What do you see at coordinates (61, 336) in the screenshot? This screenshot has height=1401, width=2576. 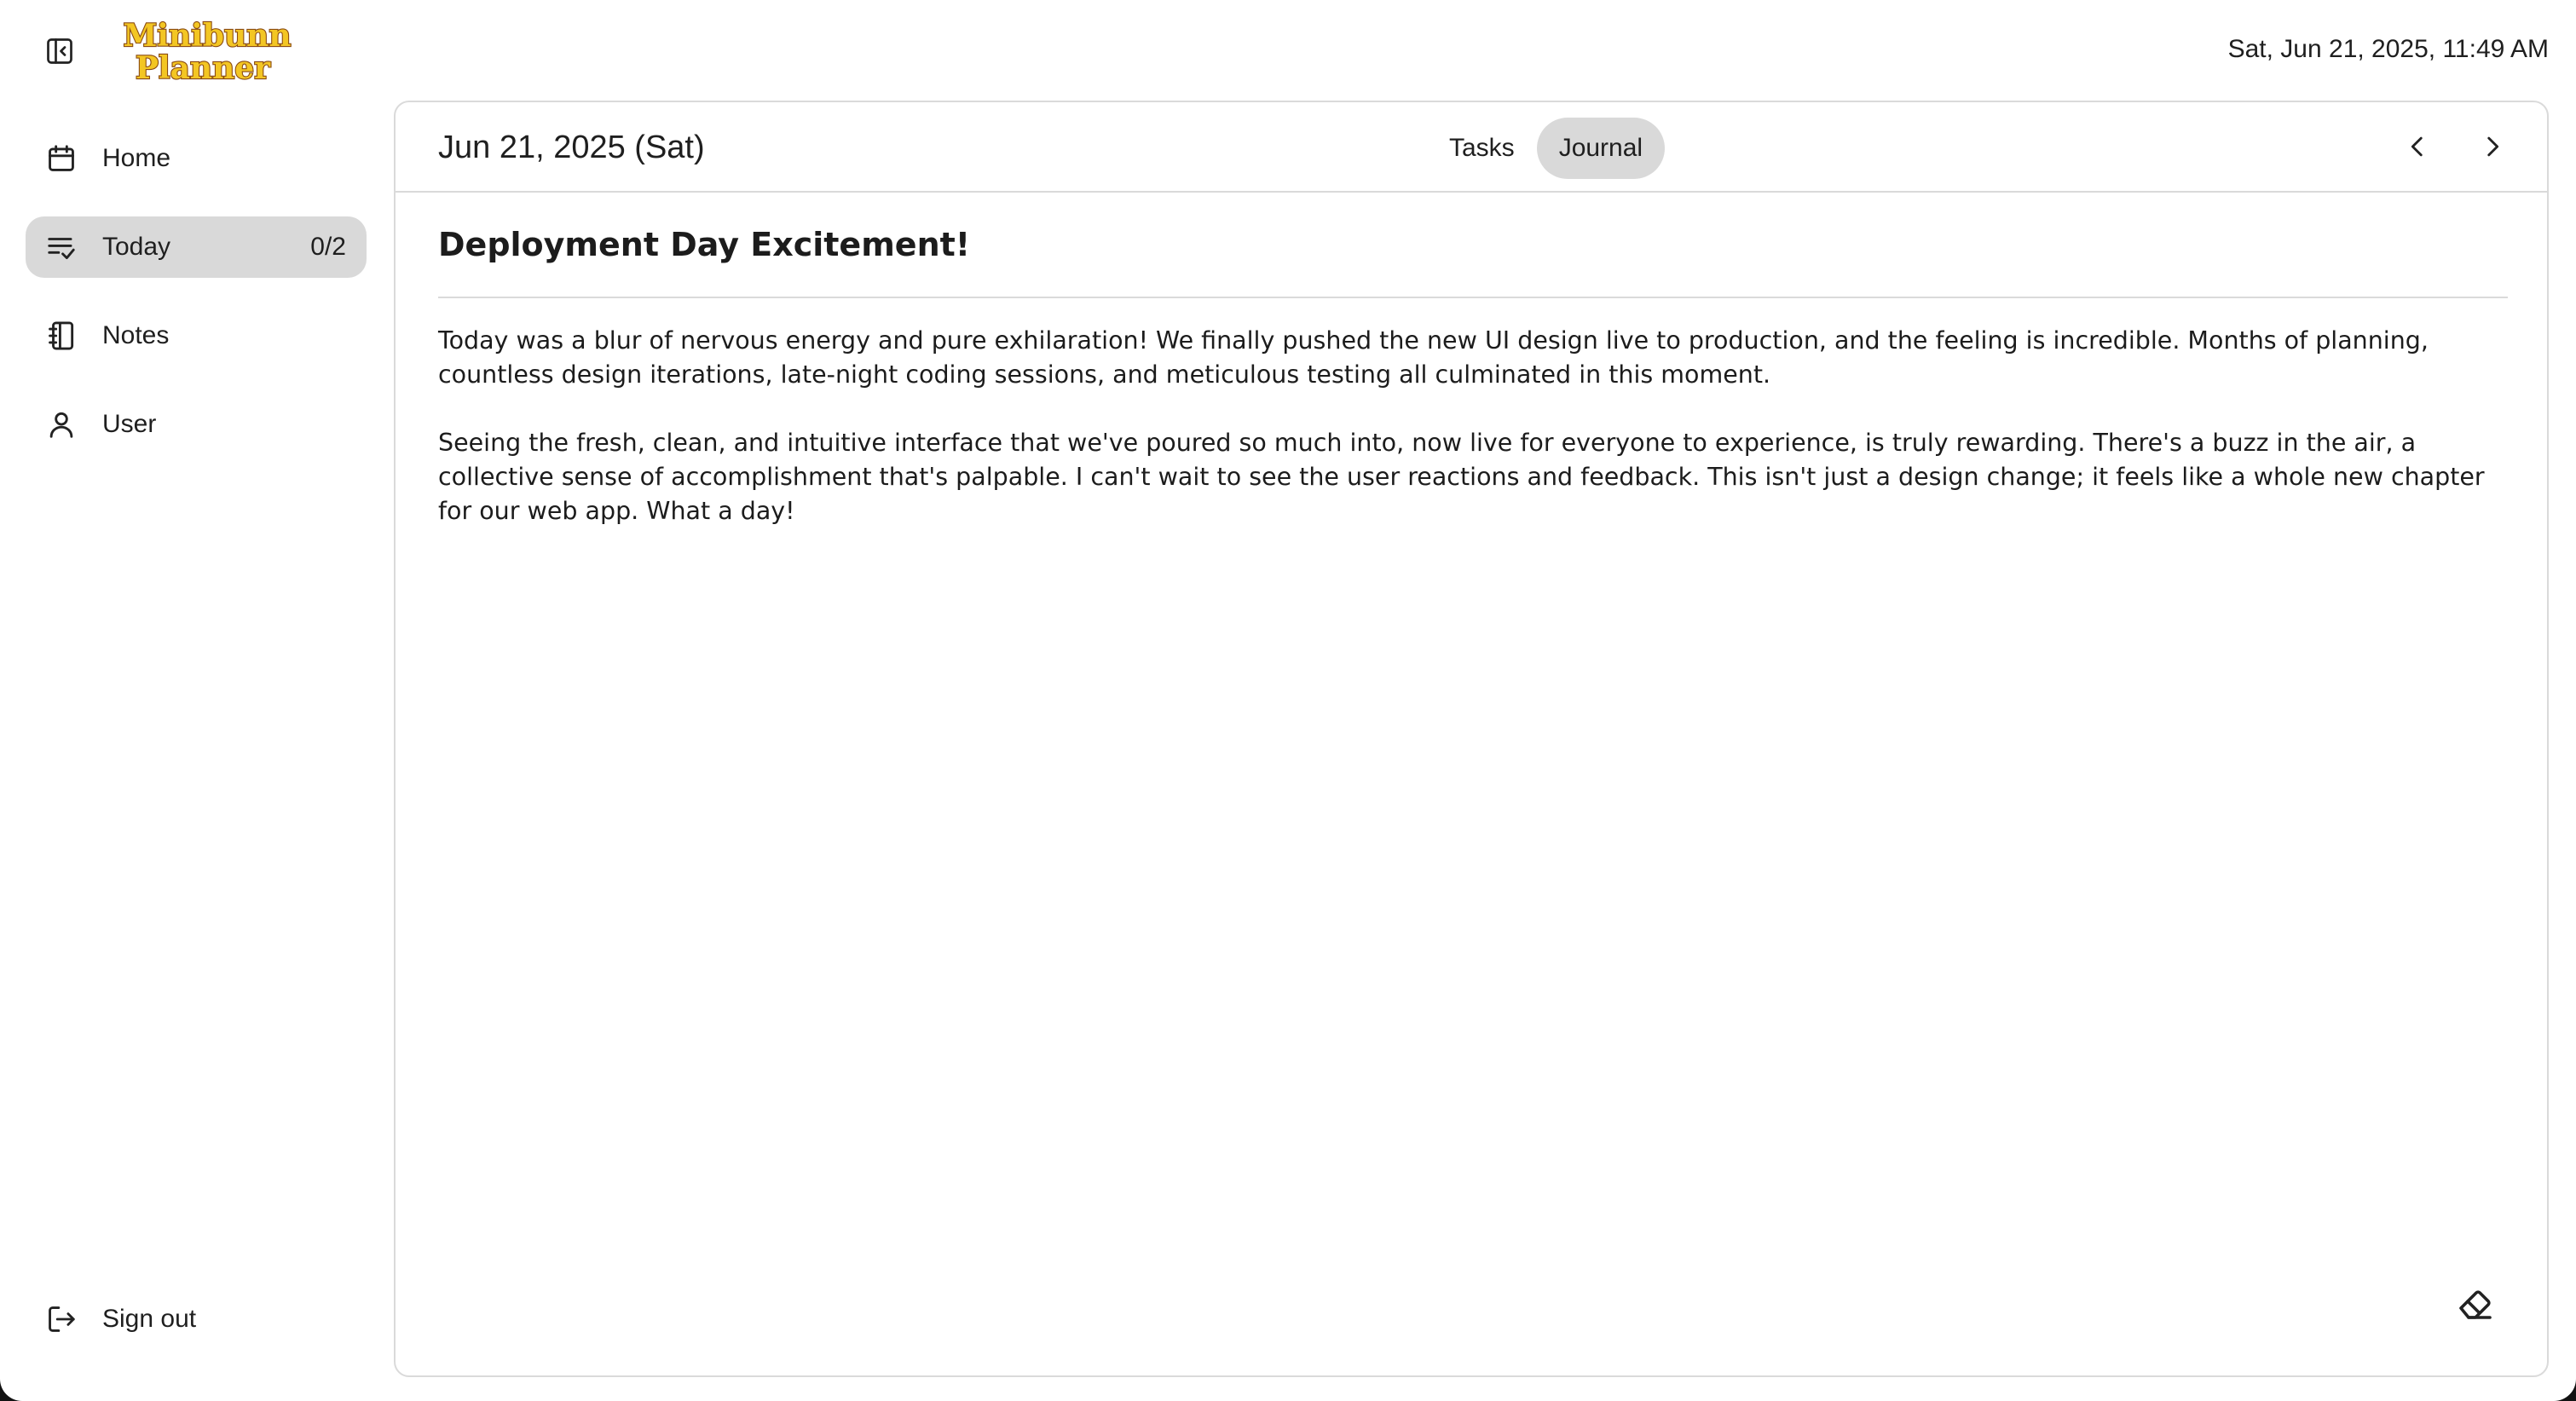 I see `notebook-icon` at bounding box center [61, 336].